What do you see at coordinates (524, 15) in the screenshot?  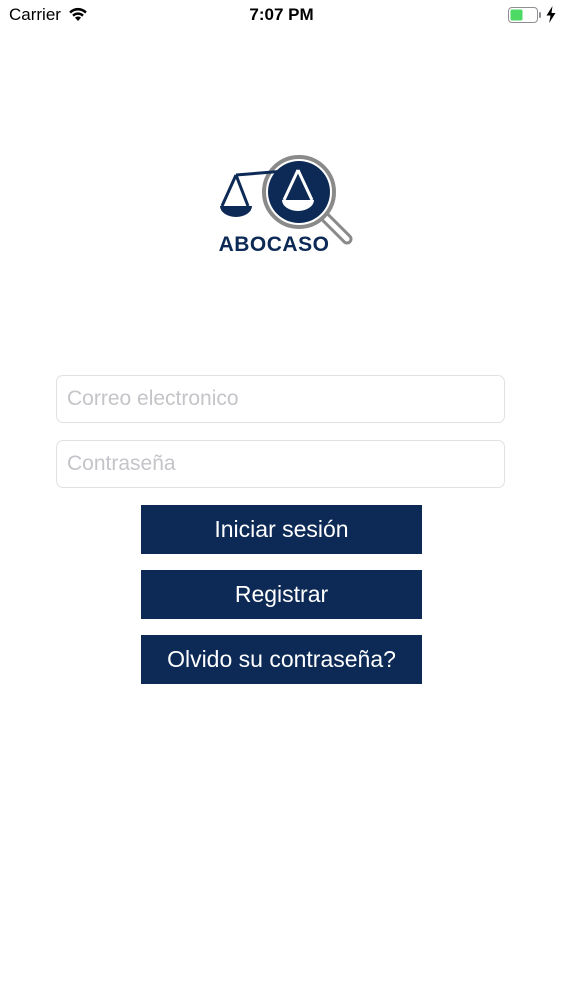 I see `battery-icon` at bounding box center [524, 15].